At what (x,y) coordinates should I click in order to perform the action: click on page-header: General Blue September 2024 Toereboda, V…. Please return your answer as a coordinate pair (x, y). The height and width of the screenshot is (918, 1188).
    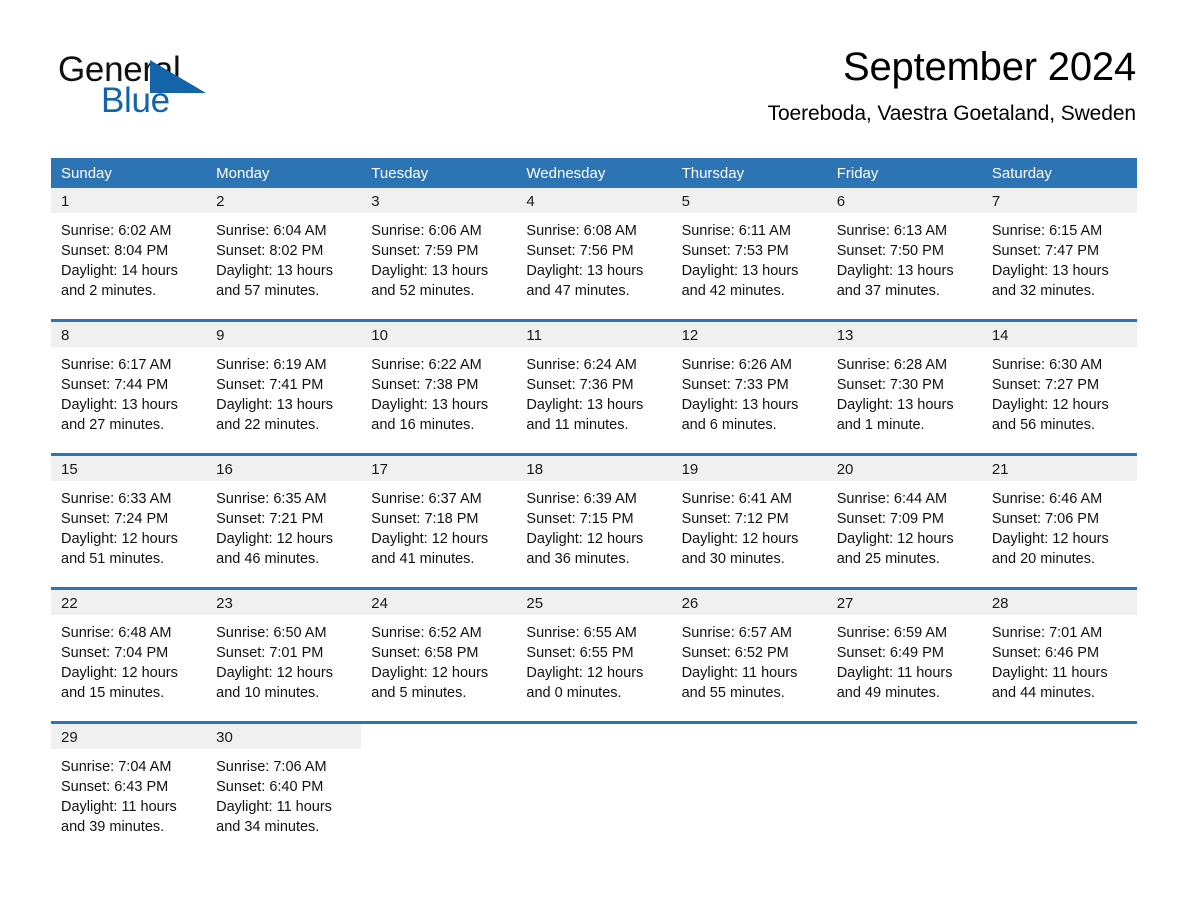
    Looking at the image, I should click on (594, 62).